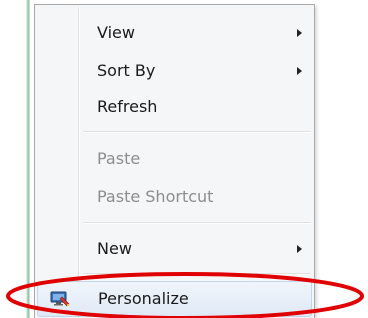  I want to click on menu-item-refresh: Refresh, so click(174, 107).